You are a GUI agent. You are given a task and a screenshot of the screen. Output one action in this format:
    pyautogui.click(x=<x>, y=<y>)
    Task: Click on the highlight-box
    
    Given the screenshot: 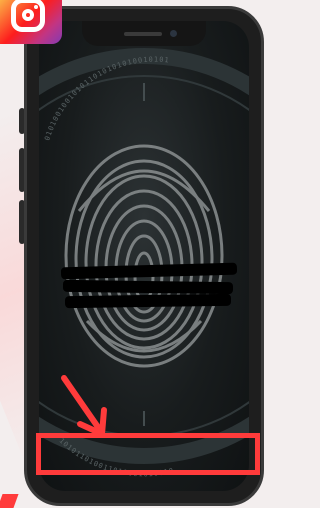 What is the action you would take?
    pyautogui.click(x=148, y=454)
    